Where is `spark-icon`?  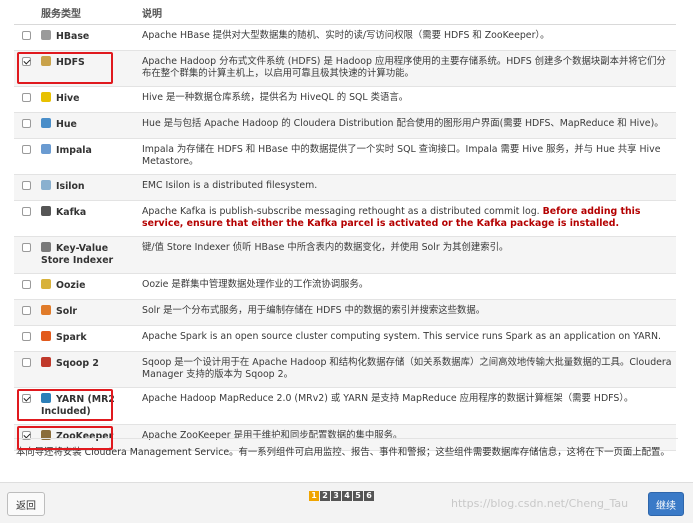 spark-icon is located at coordinates (46, 336).